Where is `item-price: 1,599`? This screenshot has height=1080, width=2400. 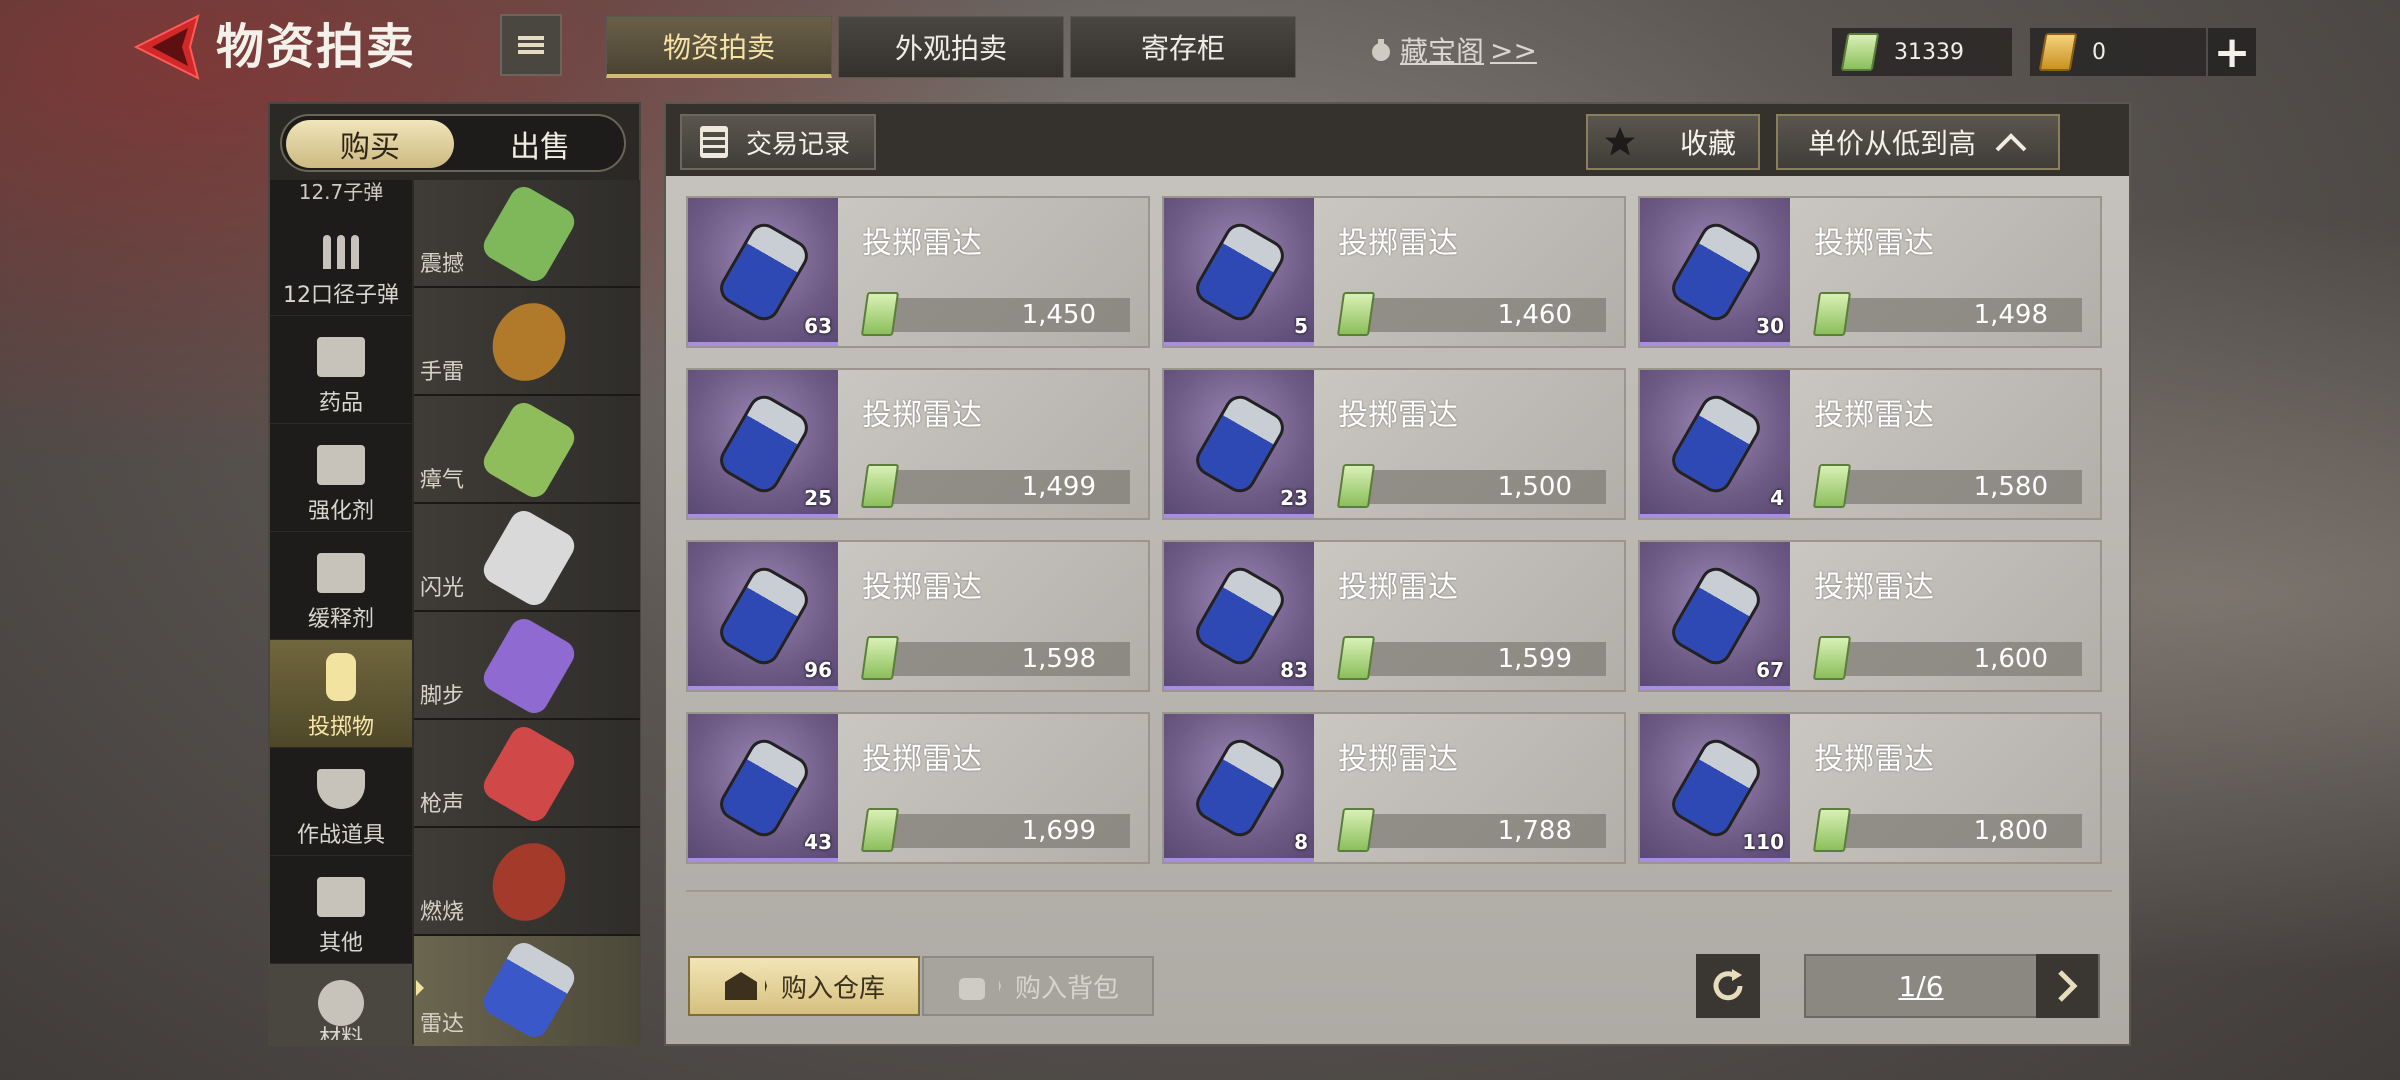
item-price: 1,599 is located at coordinates (1534, 659).